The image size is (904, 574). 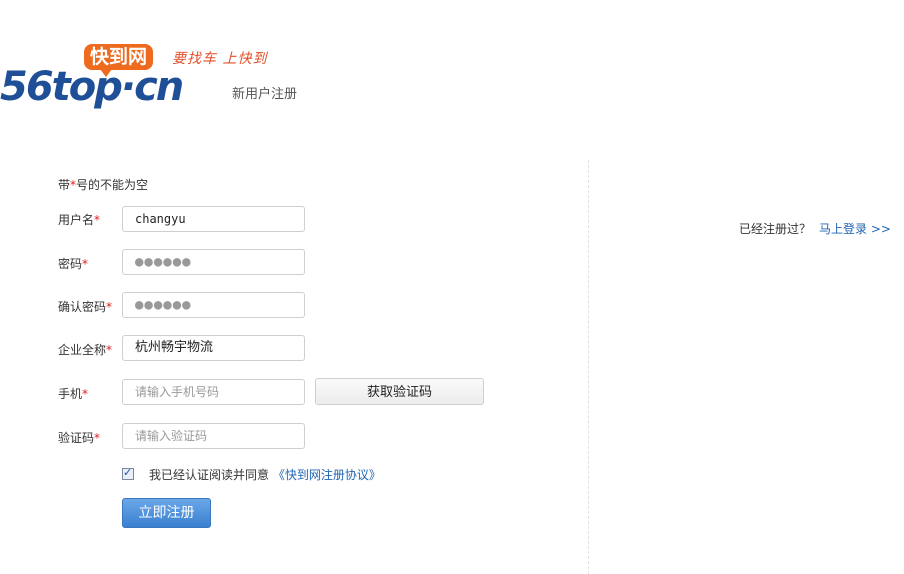 What do you see at coordinates (213, 262) in the screenshot?
I see `password-field: ●●●●●●` at bounding box center [213, 262].